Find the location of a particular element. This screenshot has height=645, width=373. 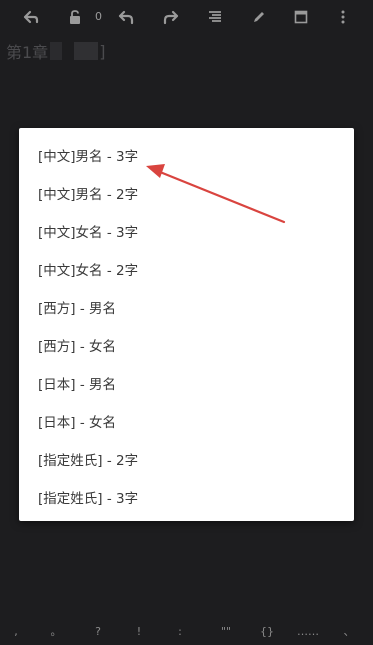

option-surname-2: [指定姓氏] - 2字 is located at coordinates (188, 459).